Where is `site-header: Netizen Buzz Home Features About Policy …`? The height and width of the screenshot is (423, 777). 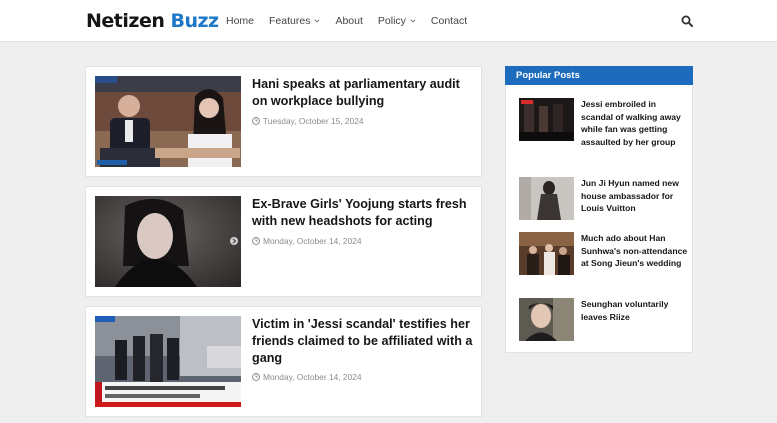
site-header: Netizen Buzz Home Features About Policy … is located at coordinates (388, 21).